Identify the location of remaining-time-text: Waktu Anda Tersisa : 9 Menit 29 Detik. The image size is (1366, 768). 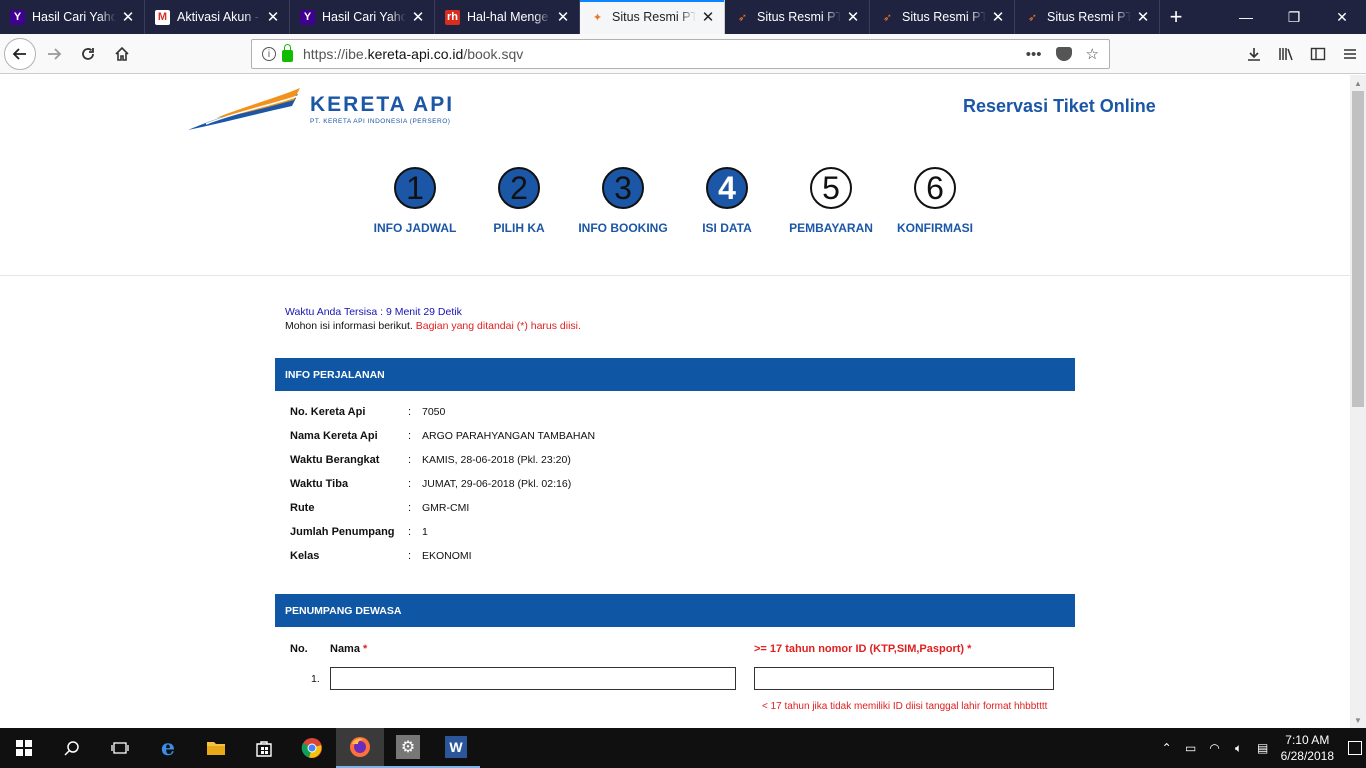
(373, 312).